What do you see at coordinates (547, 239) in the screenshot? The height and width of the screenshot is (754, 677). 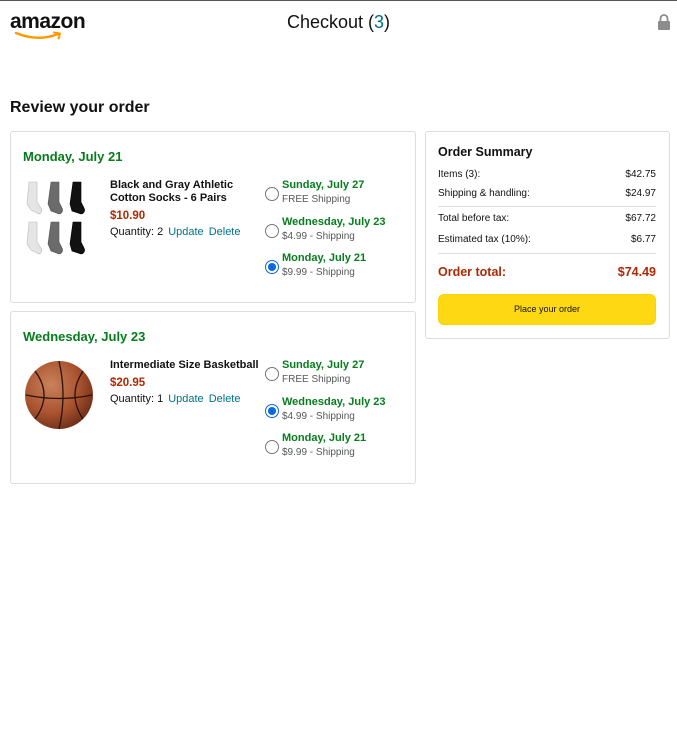 I see `tax-row: Estimated tax (10%): $6.77` at bounding box center [547, 239].